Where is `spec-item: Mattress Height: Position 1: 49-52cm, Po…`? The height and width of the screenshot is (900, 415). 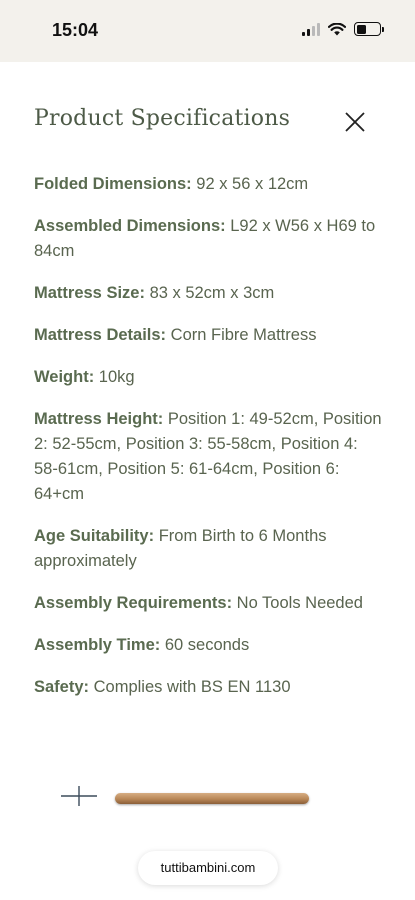 spec-item: Mattress Height: Position 1: 49-52cm, Po… is located at coordinates (209, 457).